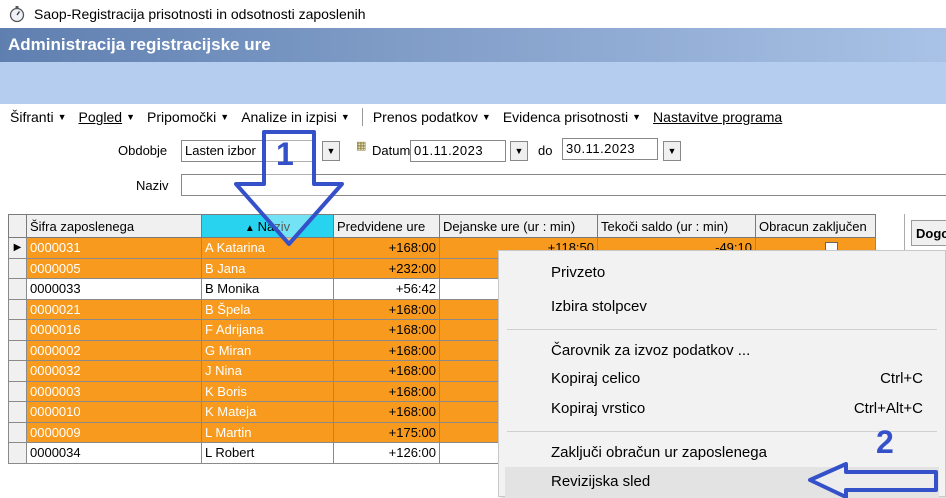 This screenshot has height=498, width=946. What do you see at coordinates (114, 412) in the screenshot?
I see `cell-sifra: 0000010` at bounding box center [114, 412].